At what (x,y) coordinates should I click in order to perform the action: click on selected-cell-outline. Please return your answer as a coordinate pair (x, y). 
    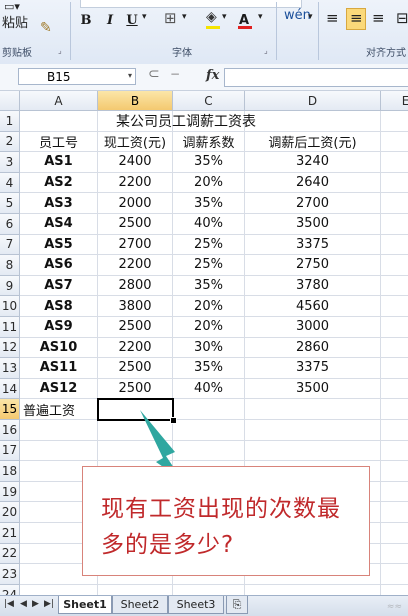
    Looking at the image, I should click on (135, 409).